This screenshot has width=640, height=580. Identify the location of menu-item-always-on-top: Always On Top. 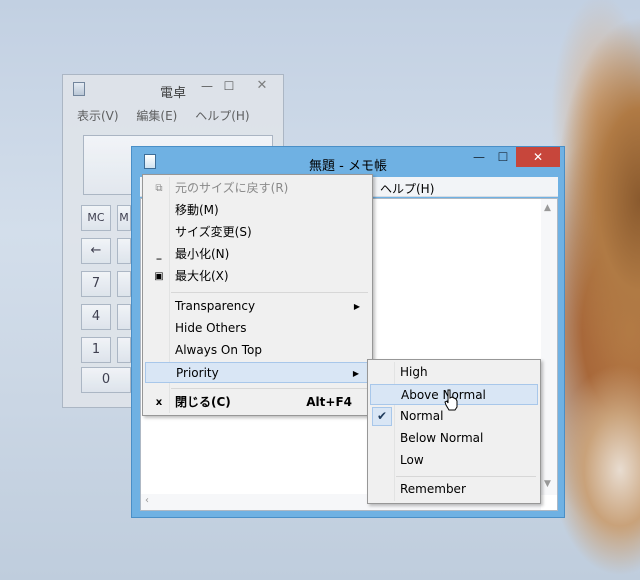
(257, 350).